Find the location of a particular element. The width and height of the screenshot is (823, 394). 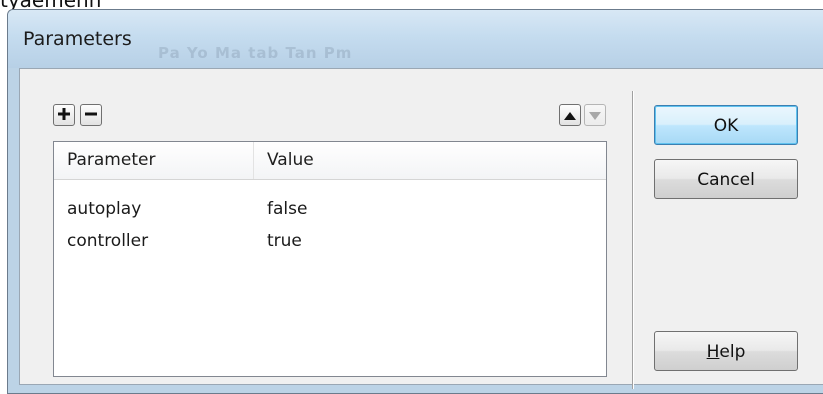

move-down-button is located at coordinates (595, 115).